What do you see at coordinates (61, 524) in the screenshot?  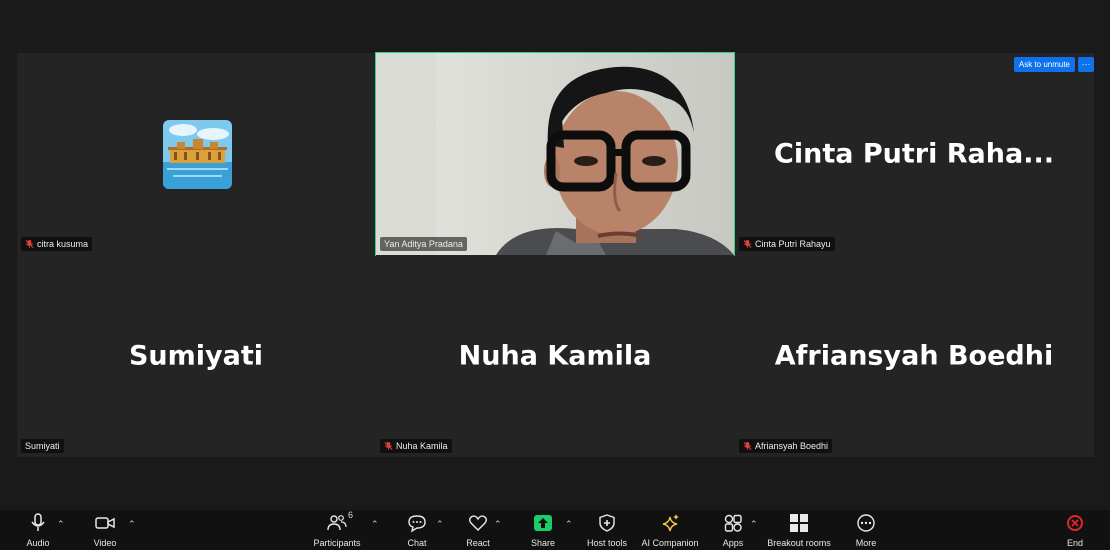 I see `audio-options-caret: ⌃` at bounding box center [61, 524].